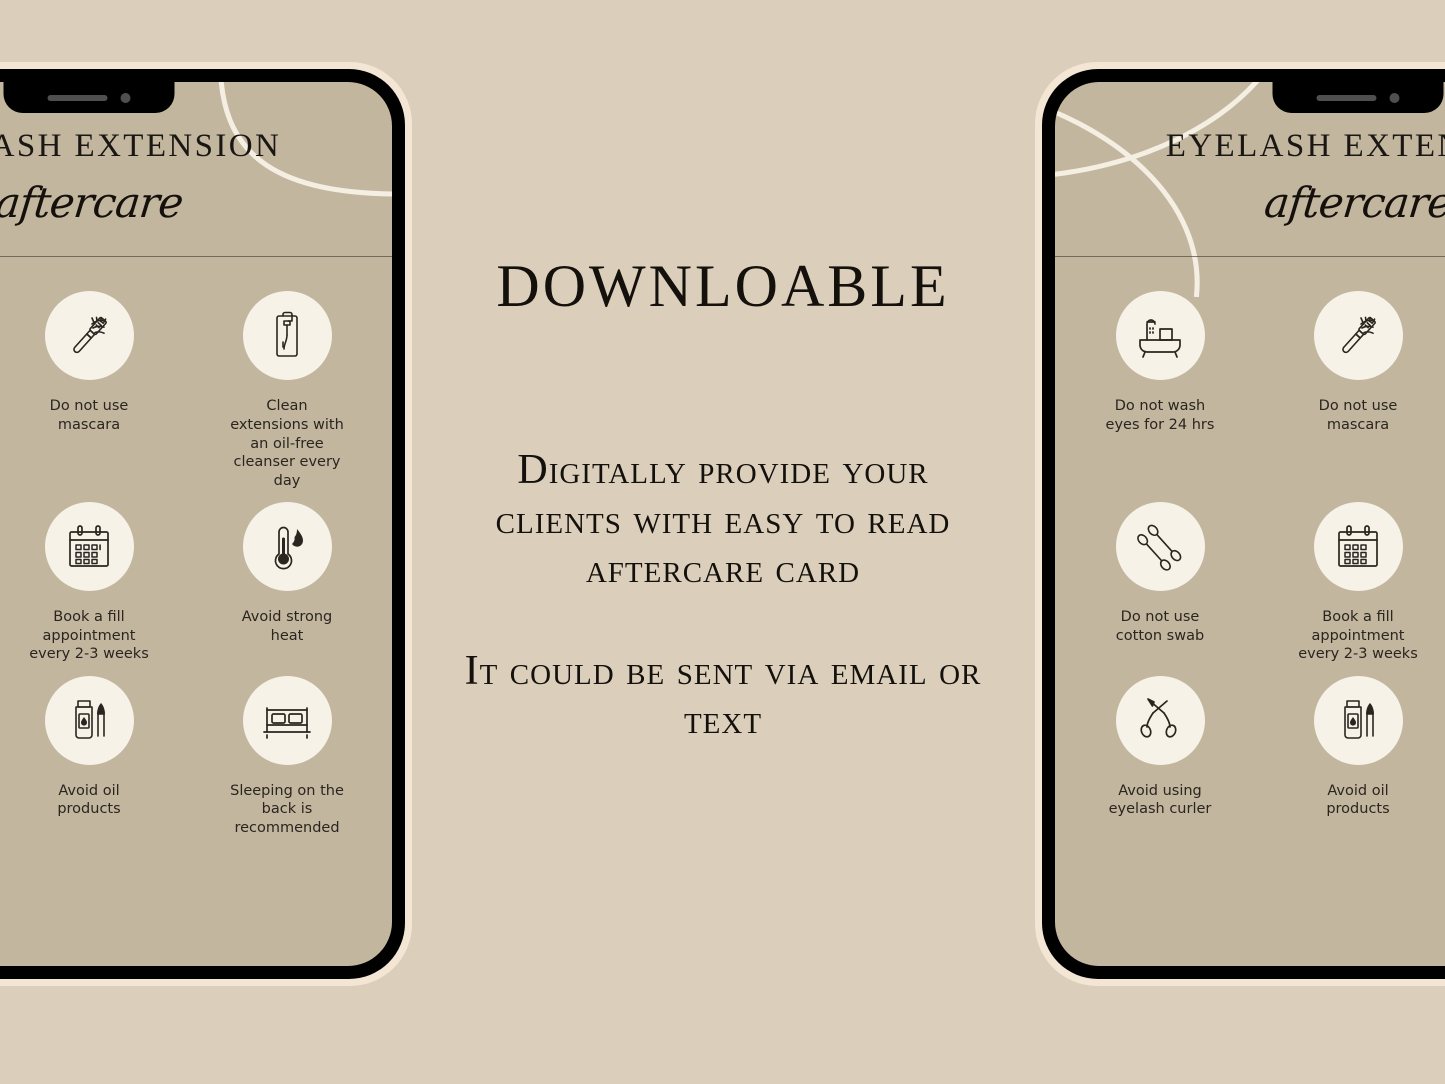 The width and height of the screenshot is (1445, 1084). Describe the element at coordinates (287, 547) in the screenshot. I see `thermometer-flame-icon` at that location.